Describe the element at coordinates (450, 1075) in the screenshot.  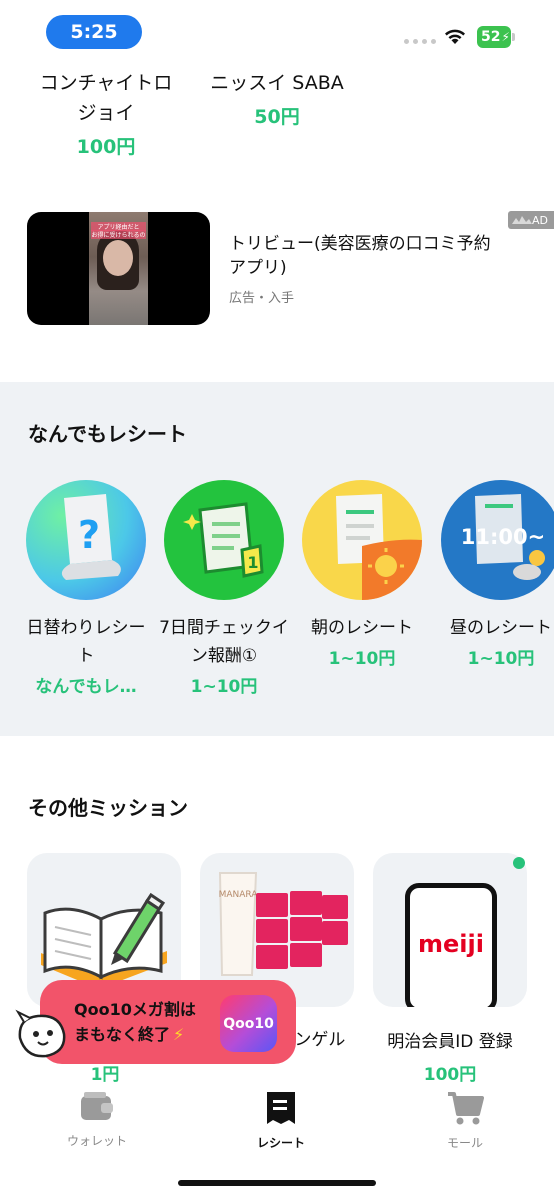
I see `mission-card-price: 100円` at that location.